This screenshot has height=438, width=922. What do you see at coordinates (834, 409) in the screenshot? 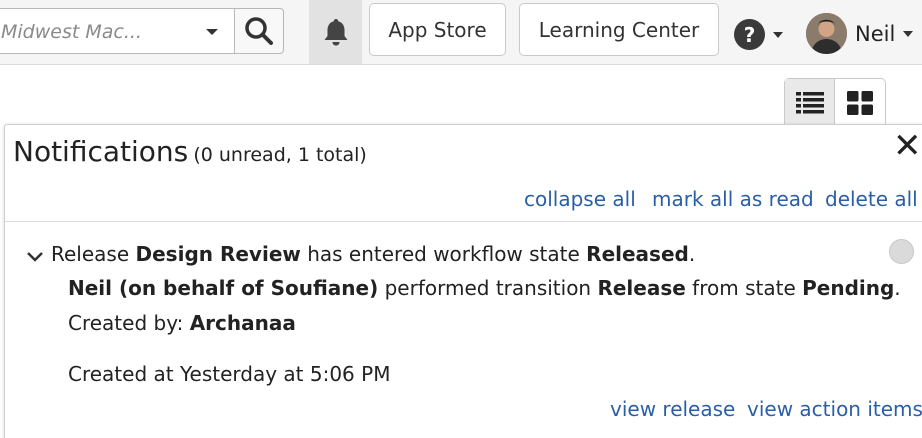
I see `view-action-items-link: view action items` at bounding box center [834, 409].